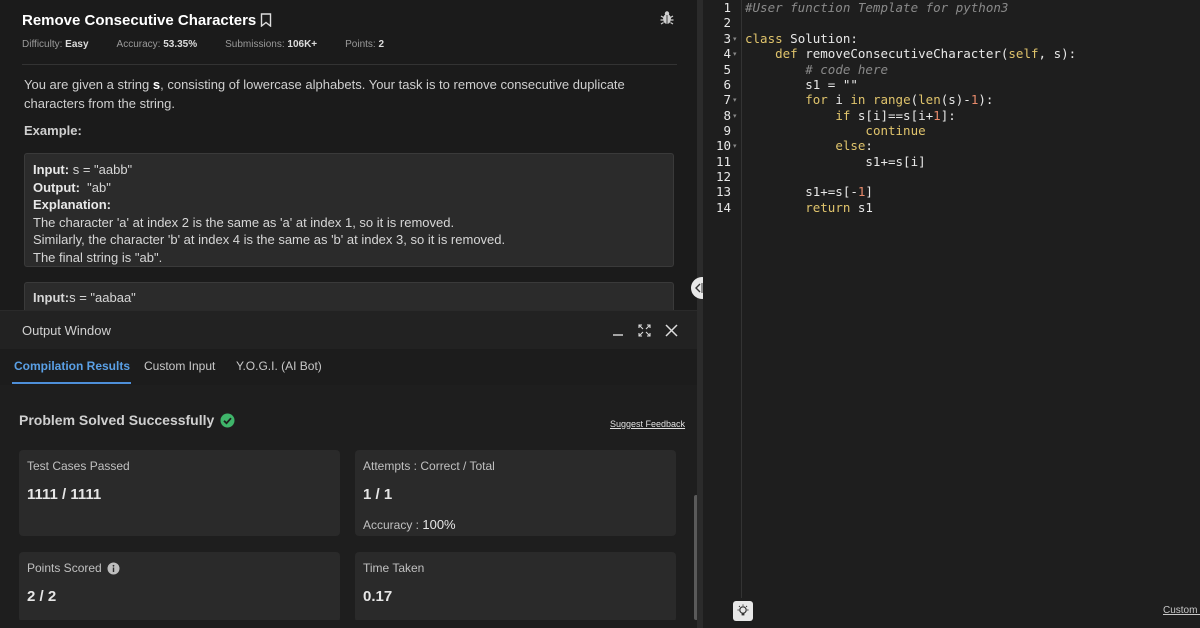 This screenshot has height=628, width=1200. Describe the element at coordinates (727, 84) in the screenshot. I see `line-number: 6` at that location.